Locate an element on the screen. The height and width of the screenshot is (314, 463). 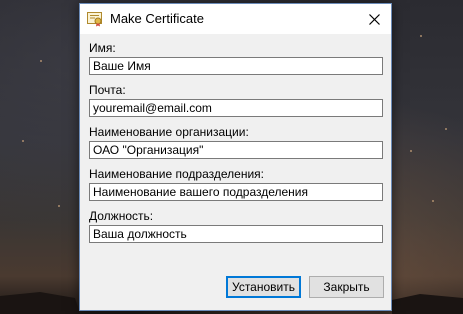
department-field is located at coordinates (236, 192).